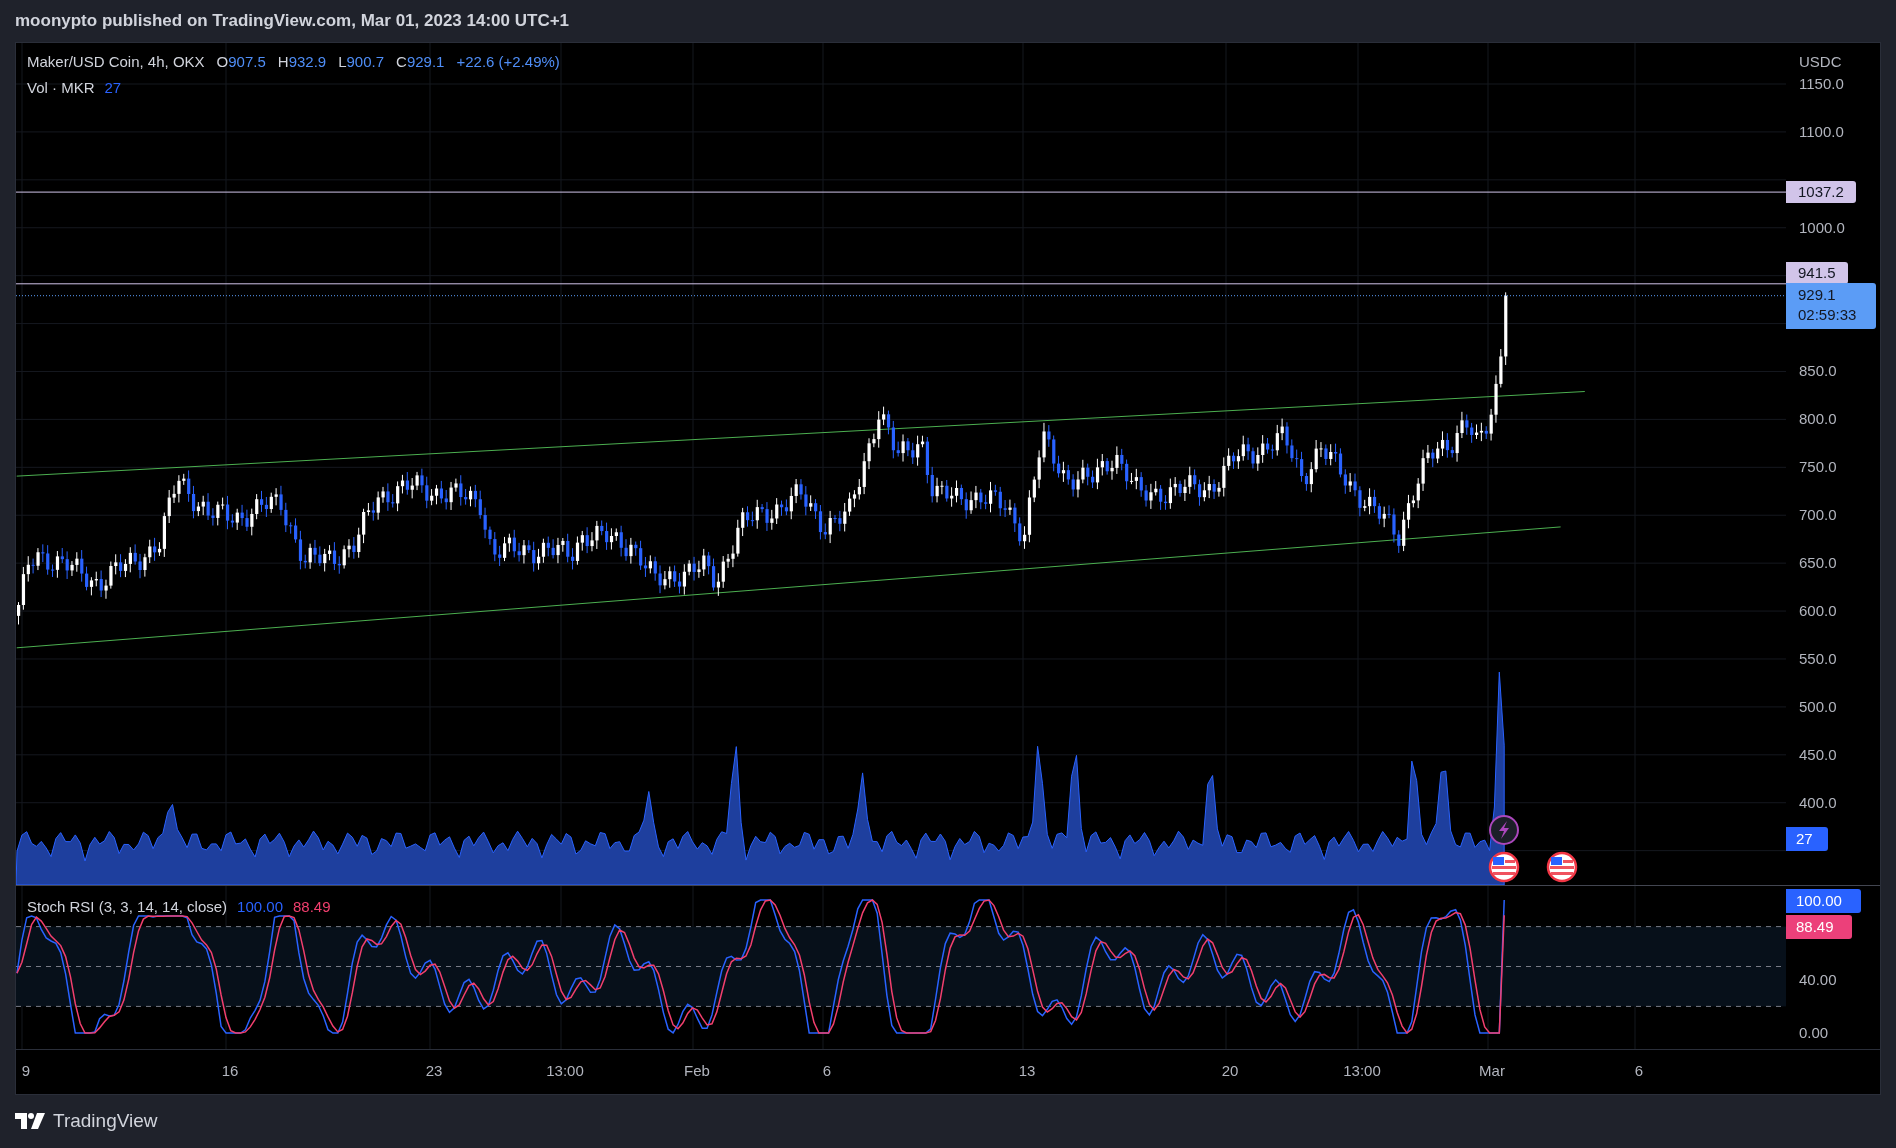 This screenshot has width=1896, height=1148. What do you see at coordinates (434, 1071) in the screenshot?
I see `time-tick: 23` at bounding box center [434, 1071].